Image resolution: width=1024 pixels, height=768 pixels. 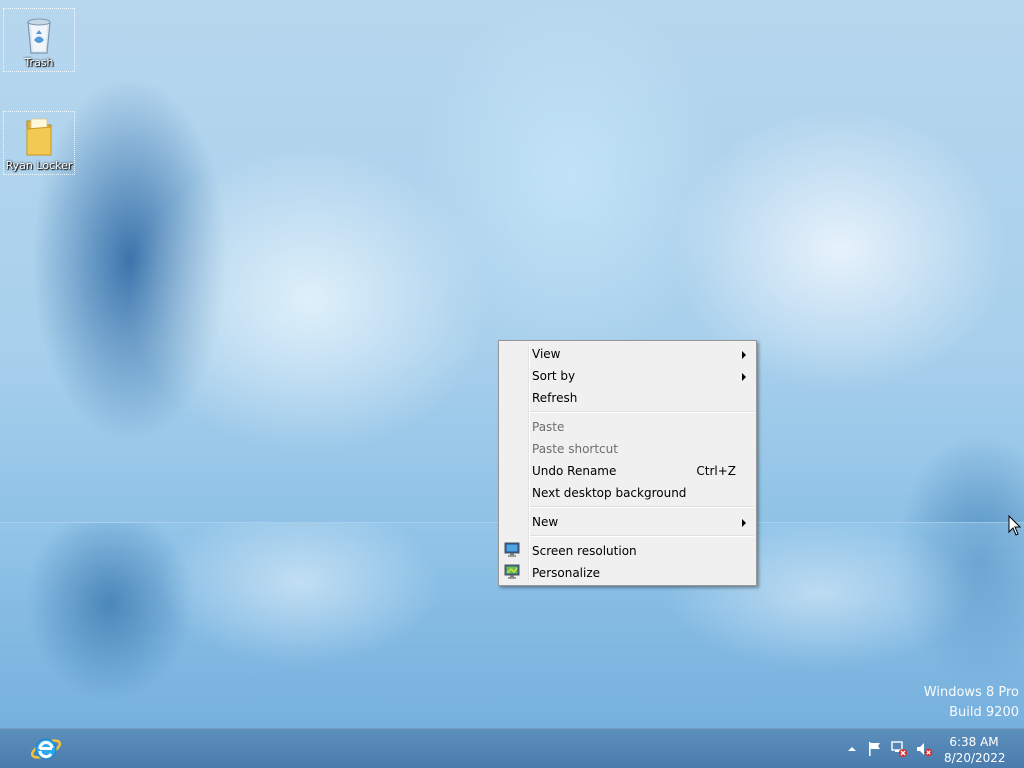 What do you see at coordinates (975, 750) in the screenshot?
I see `taskbar-clock: 6:38 AM 8/20/2022` at bounding box center [975, 750].